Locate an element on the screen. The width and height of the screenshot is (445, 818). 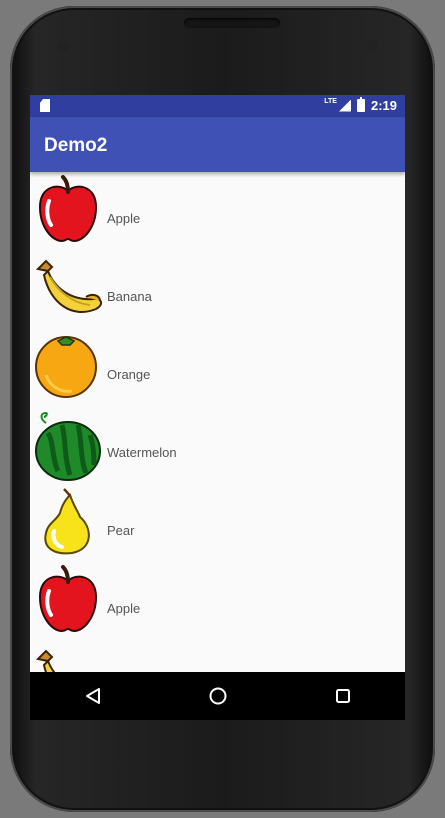
signal-icon is located at coordinates (344, 105).